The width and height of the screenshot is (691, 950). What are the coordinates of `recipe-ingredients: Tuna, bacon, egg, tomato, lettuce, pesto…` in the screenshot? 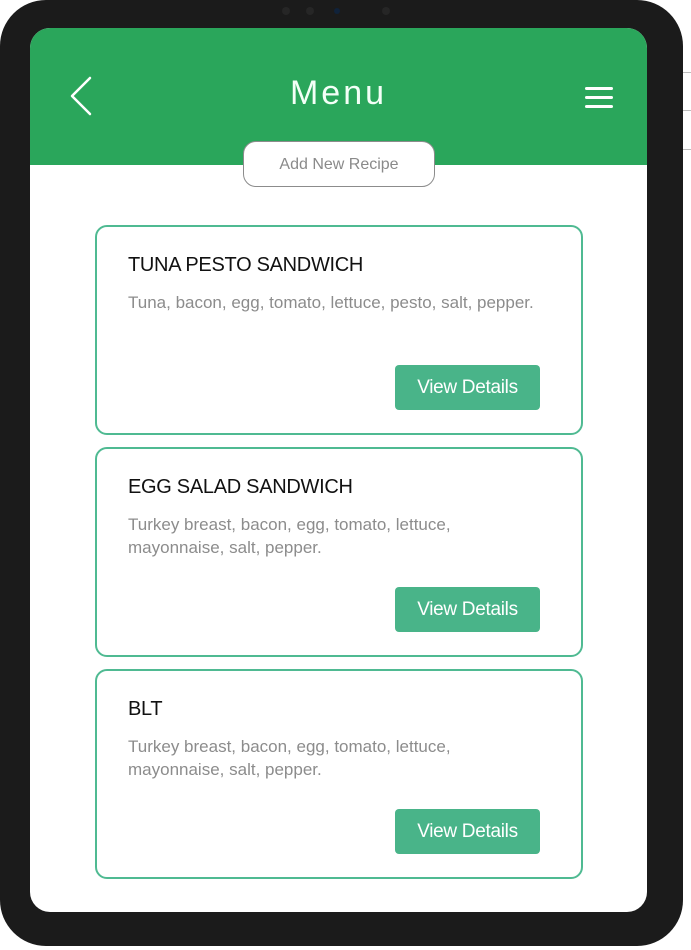 It's located at (331, 302).